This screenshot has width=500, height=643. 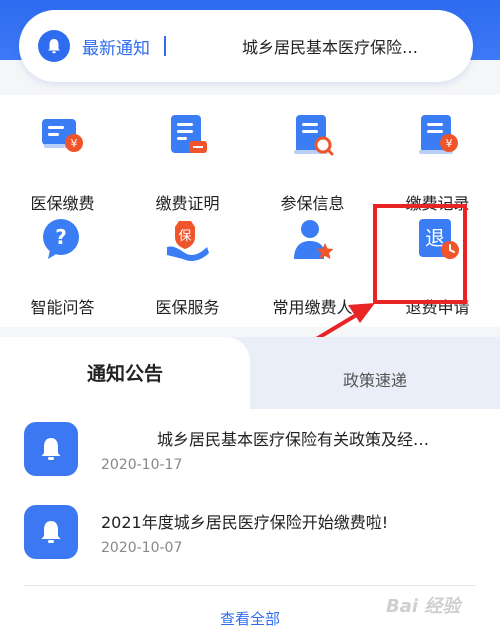 I want to click on news-title: 2021年度城乡居民医疗保险开始缴费啦!, so click(x=245, y=522).